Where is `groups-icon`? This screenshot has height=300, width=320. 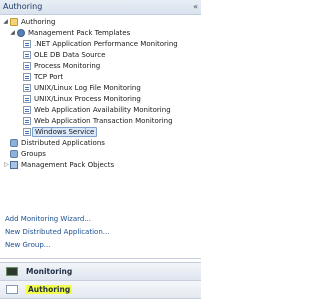
groups-icon is located at coordinates (14, 154).